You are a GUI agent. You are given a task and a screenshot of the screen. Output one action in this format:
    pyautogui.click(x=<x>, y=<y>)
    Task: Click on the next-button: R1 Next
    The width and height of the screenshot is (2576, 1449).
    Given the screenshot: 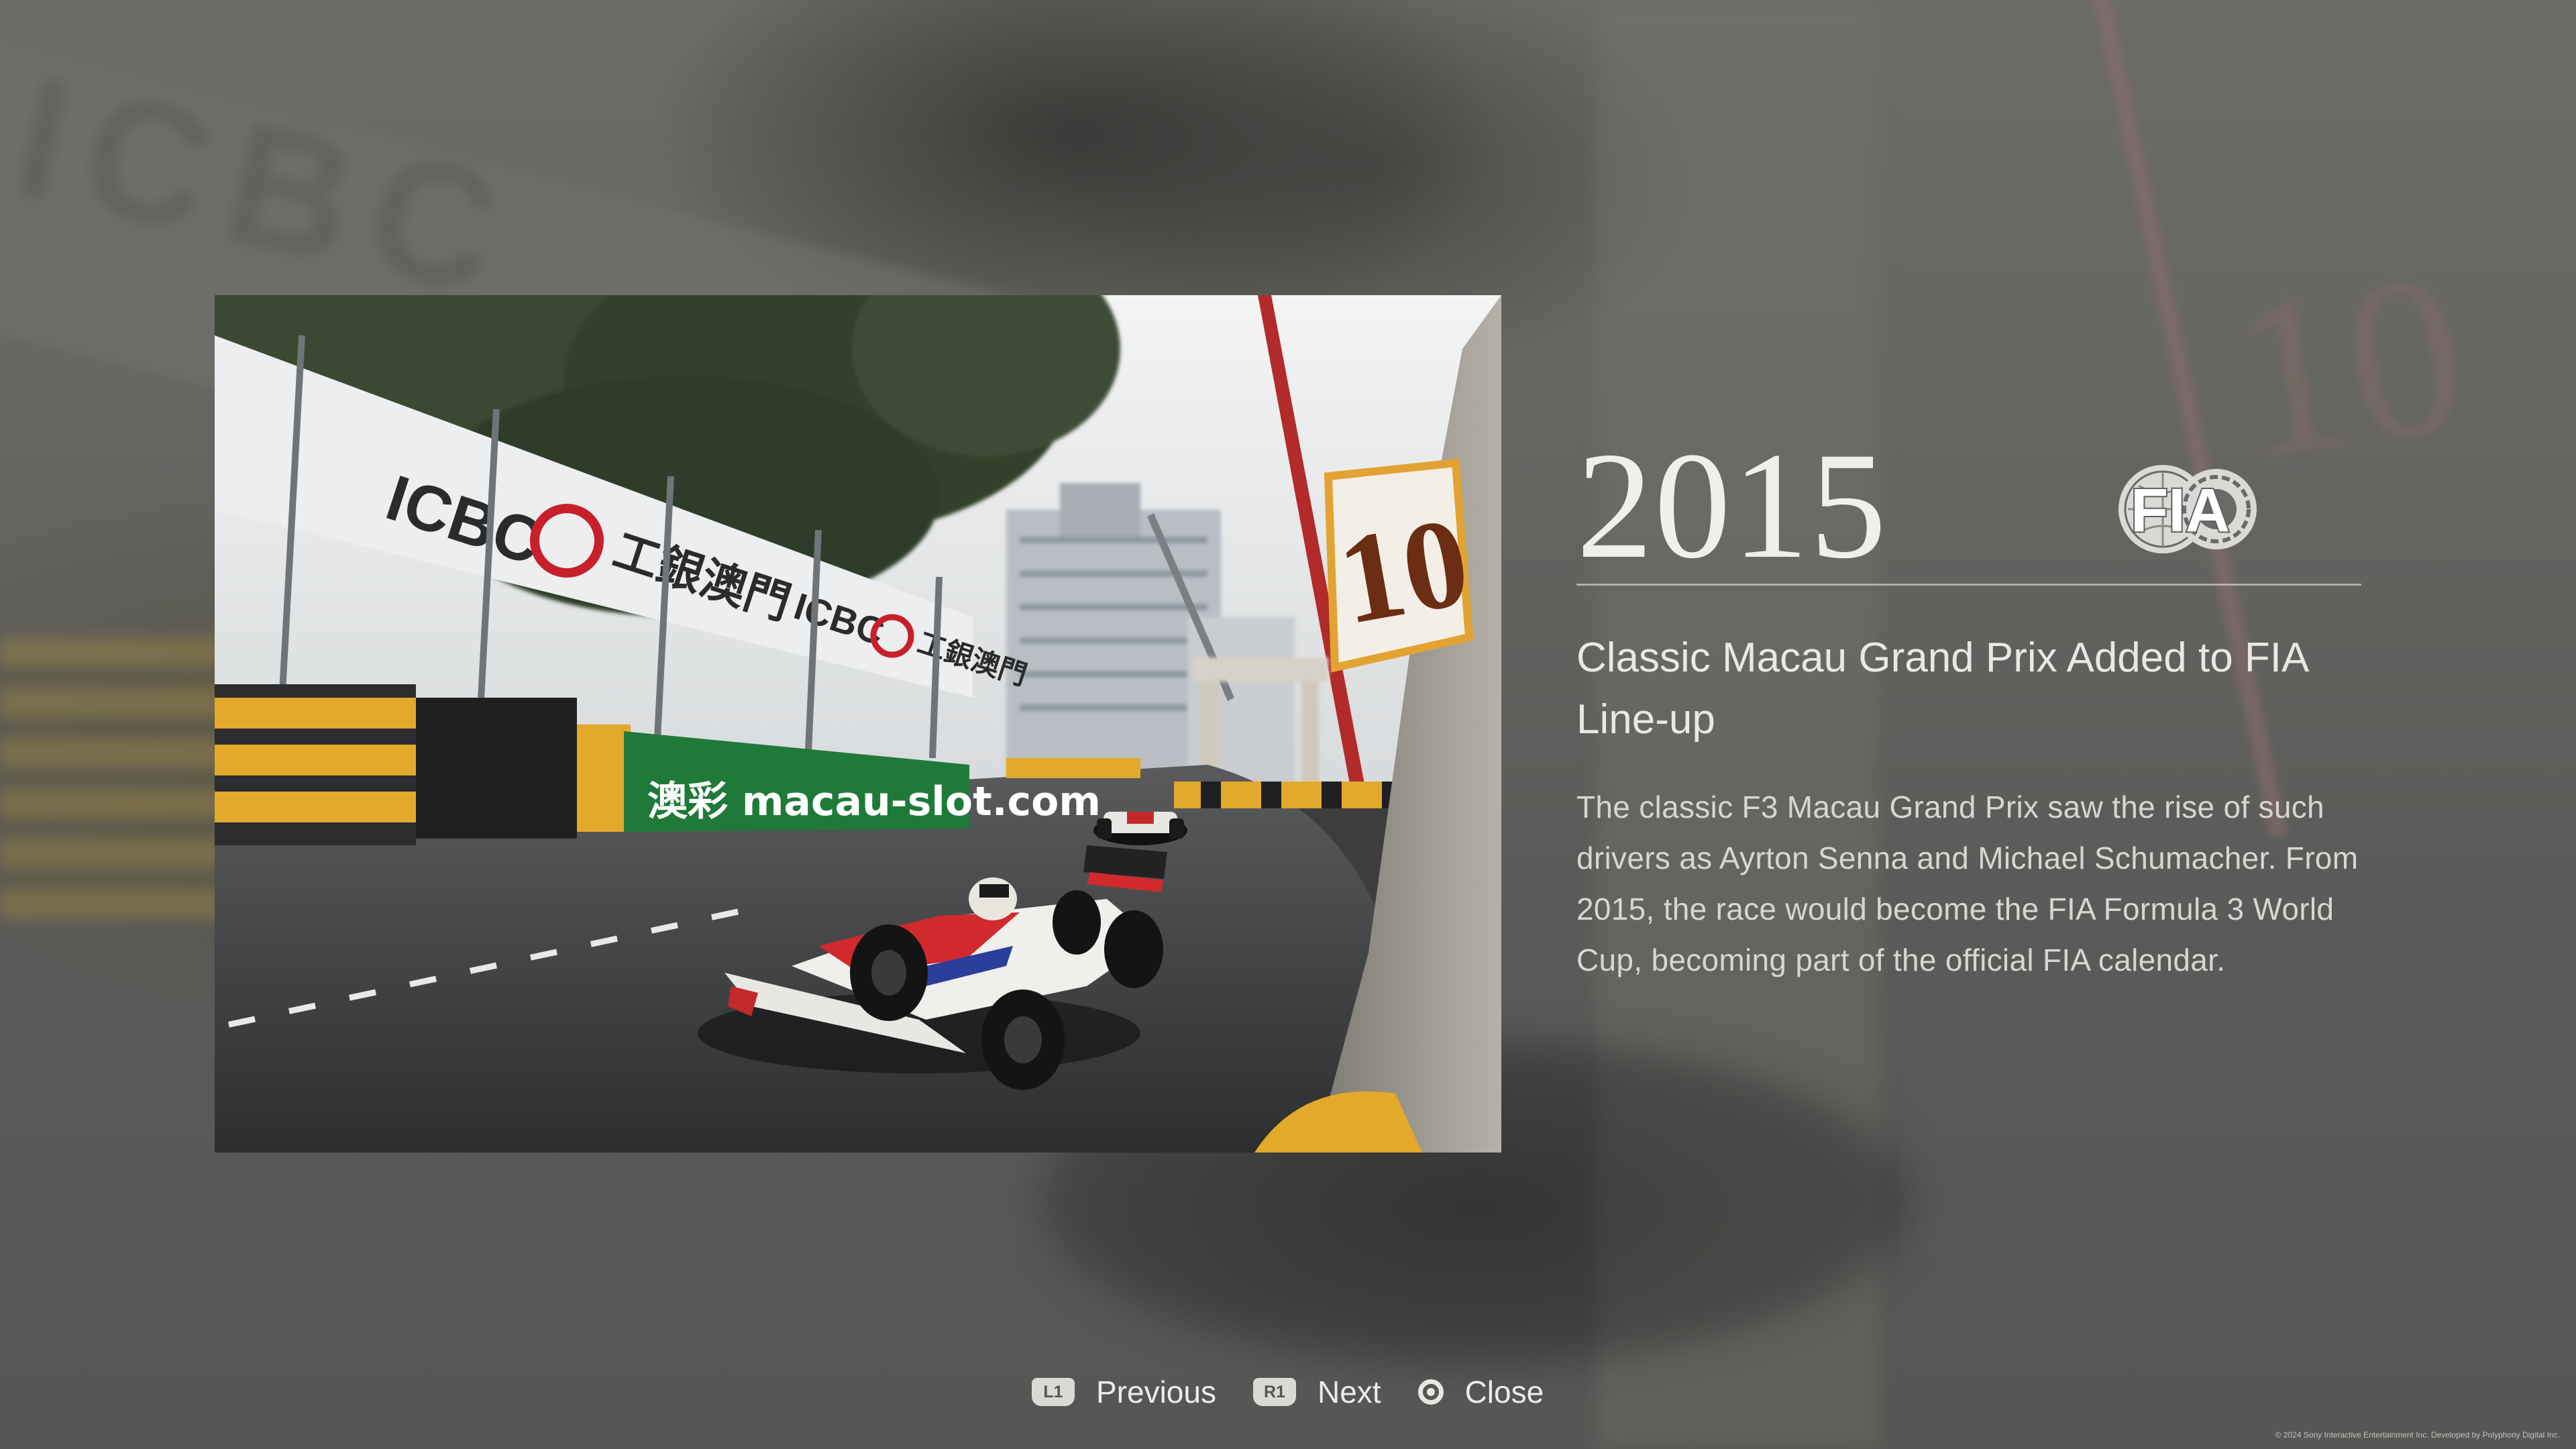 What is the action you would take?
    pyautogui.click(x=1316, y=1392)
    